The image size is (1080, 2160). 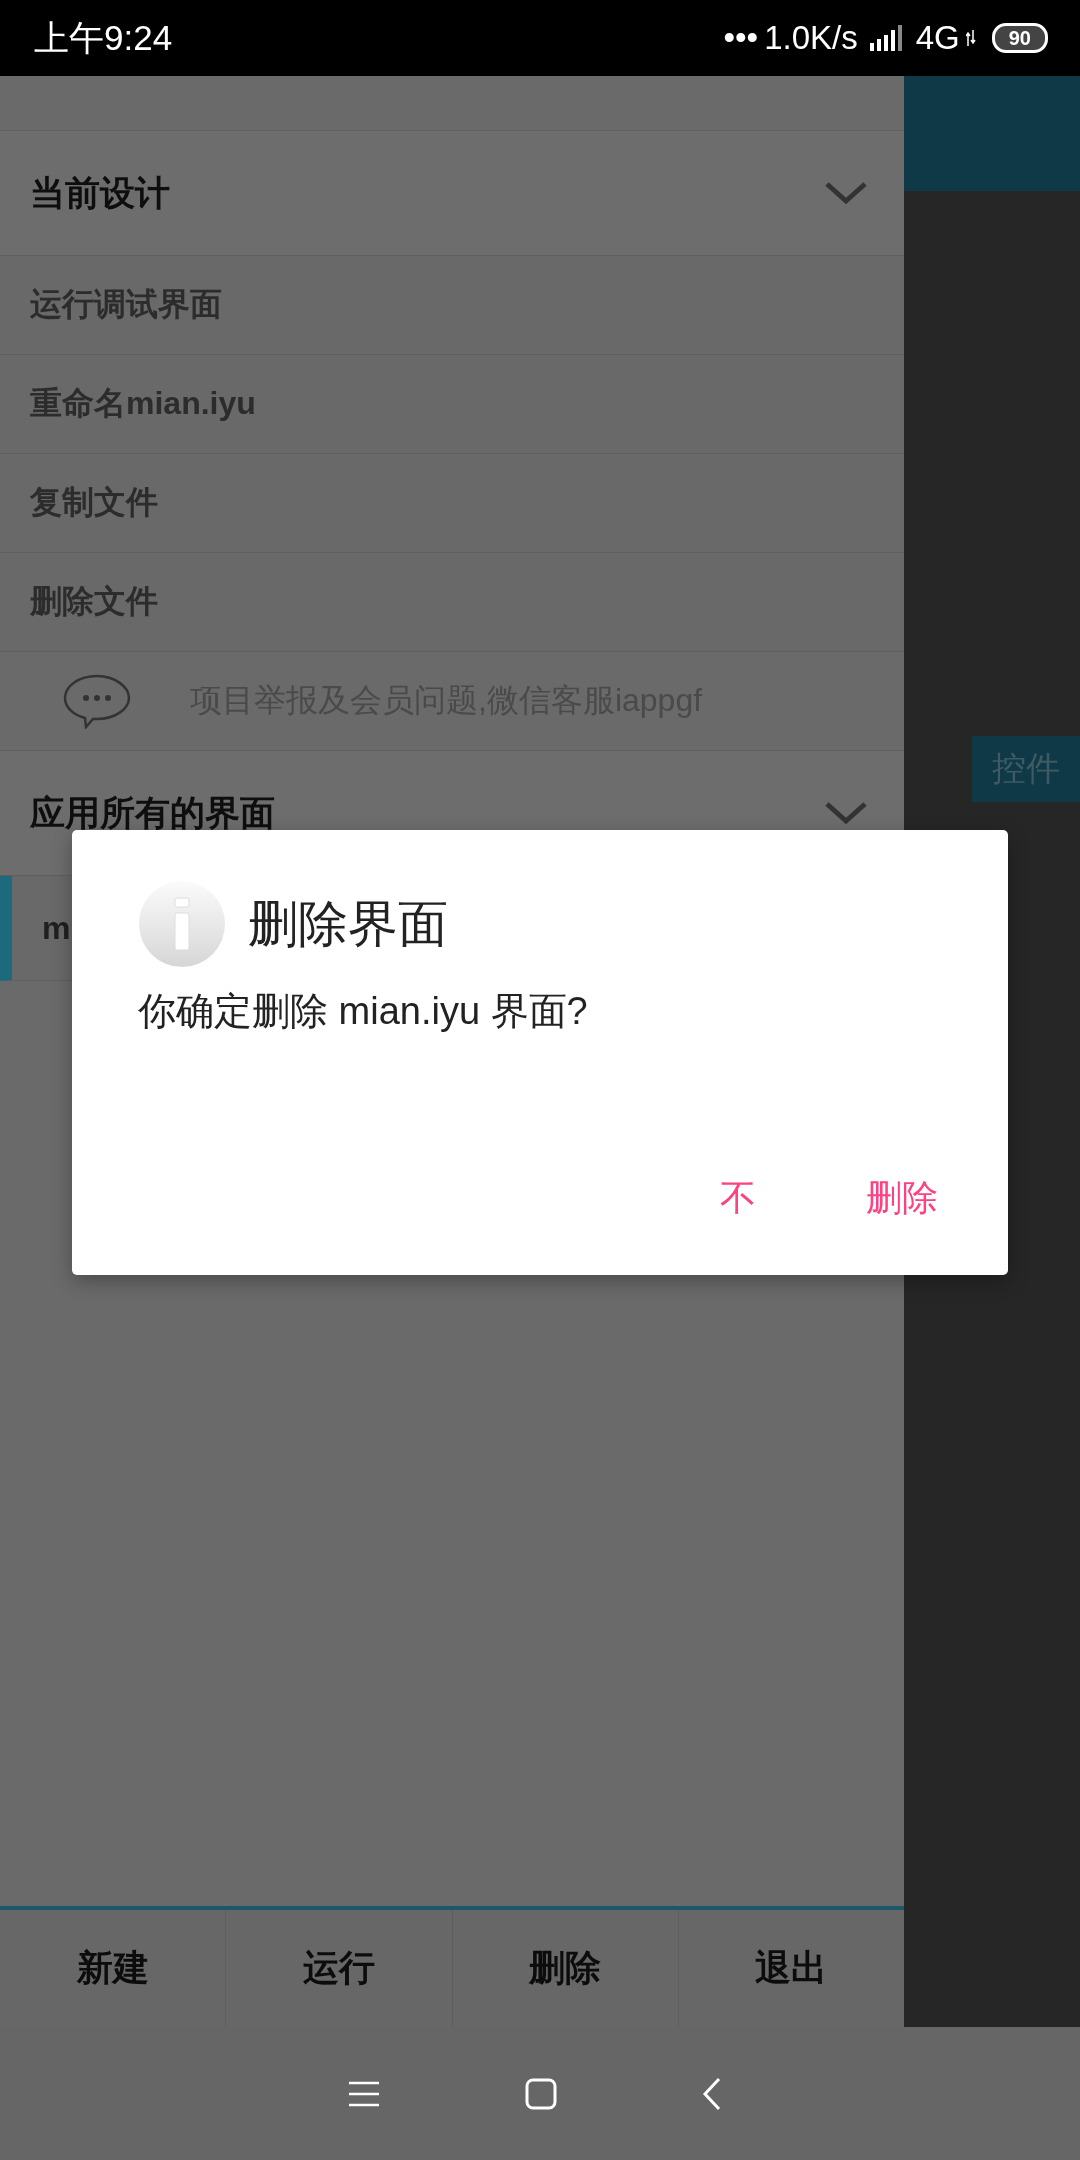 What do you see at coordinates (364, 2093) in the screenshot?
I see `menu-icon` at bounding box center [364, 2093].